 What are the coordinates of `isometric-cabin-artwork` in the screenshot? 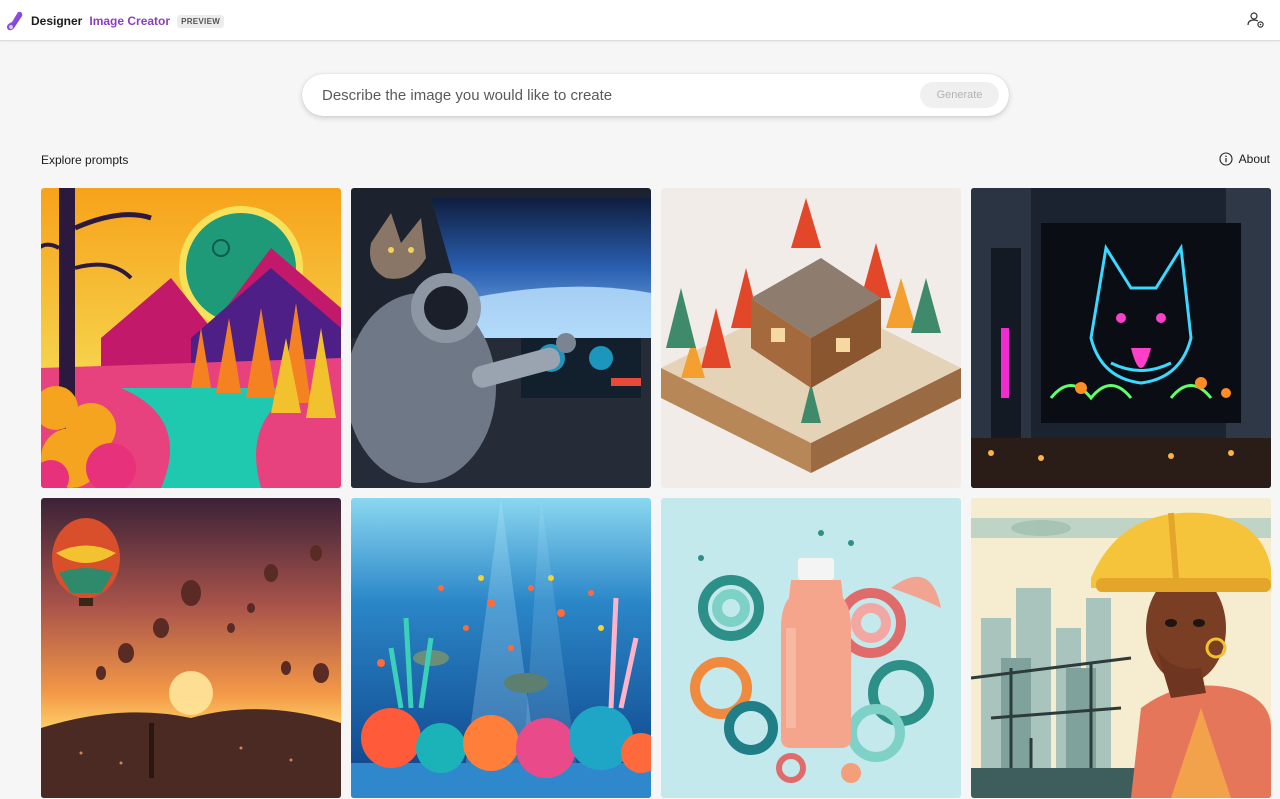 It's located at (811, 338).